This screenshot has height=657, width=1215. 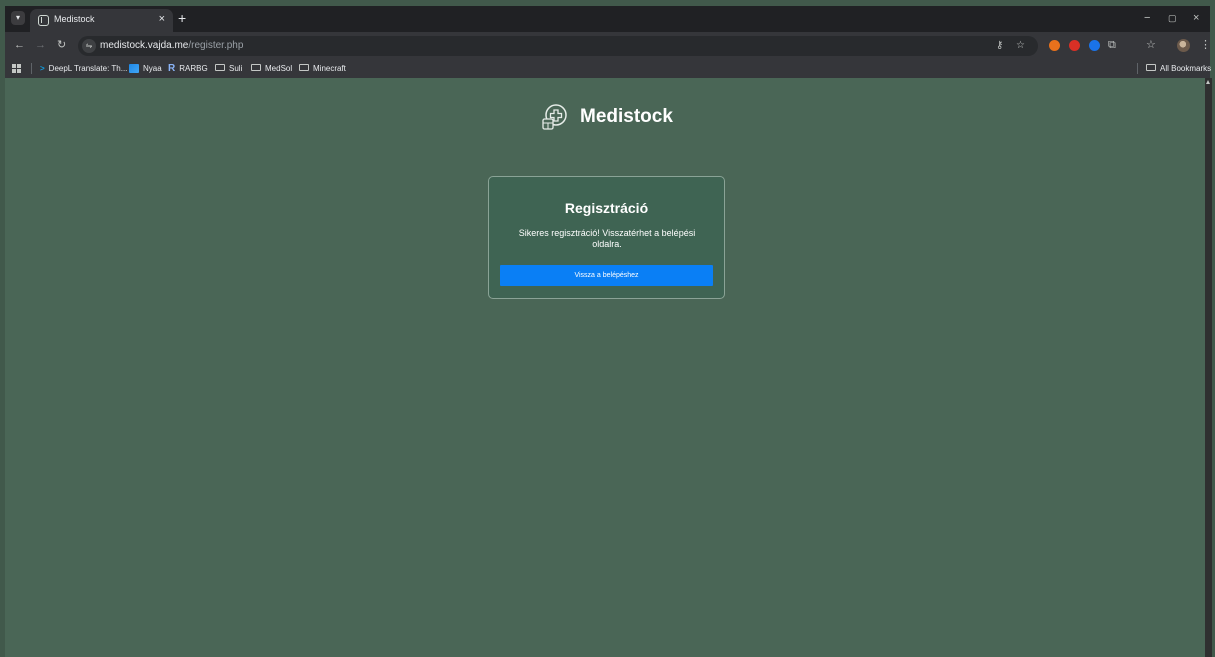 What do you see at coordinates (626, 116) in the screenshot?
I see `brand-name: Medistock` at bounding box center [626, 116].